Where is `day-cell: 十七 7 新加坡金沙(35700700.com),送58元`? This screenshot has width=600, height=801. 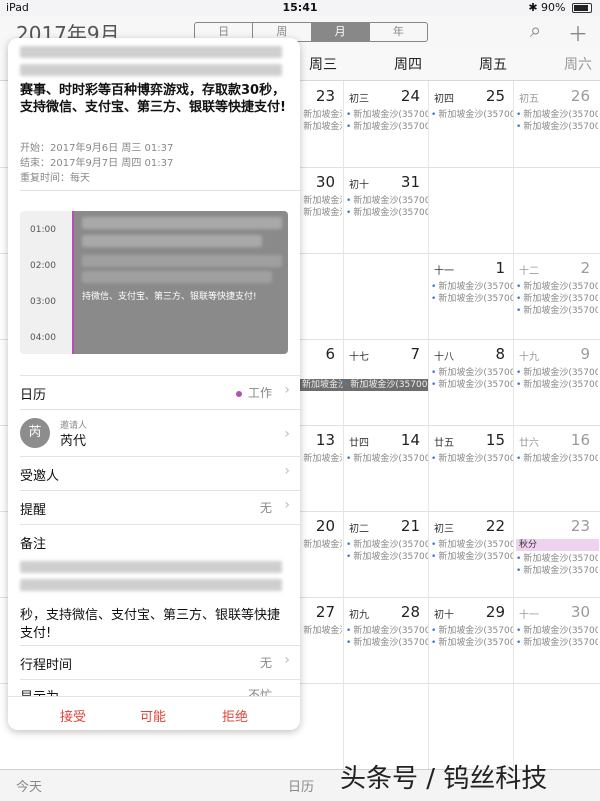
day-cell: 十七 7 新加坡金沙(35700700.com),送58元 is located at coordinates (385, 382).